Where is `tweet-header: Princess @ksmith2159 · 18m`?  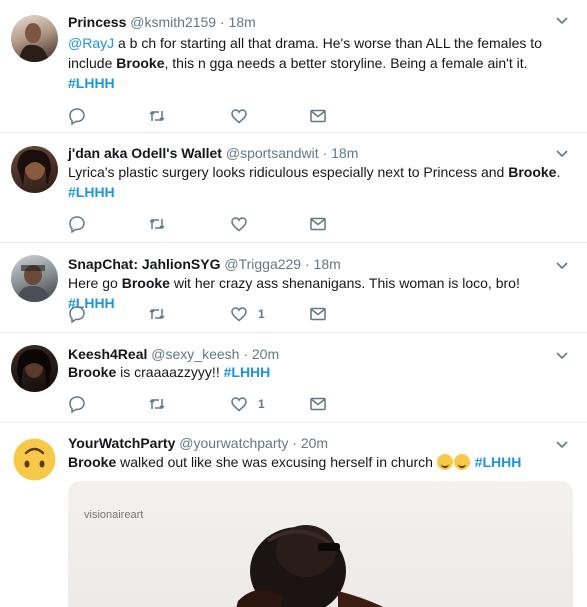 tweet-header: Princess @ksmith2159 · 18m is located at coordinates (162, 22).